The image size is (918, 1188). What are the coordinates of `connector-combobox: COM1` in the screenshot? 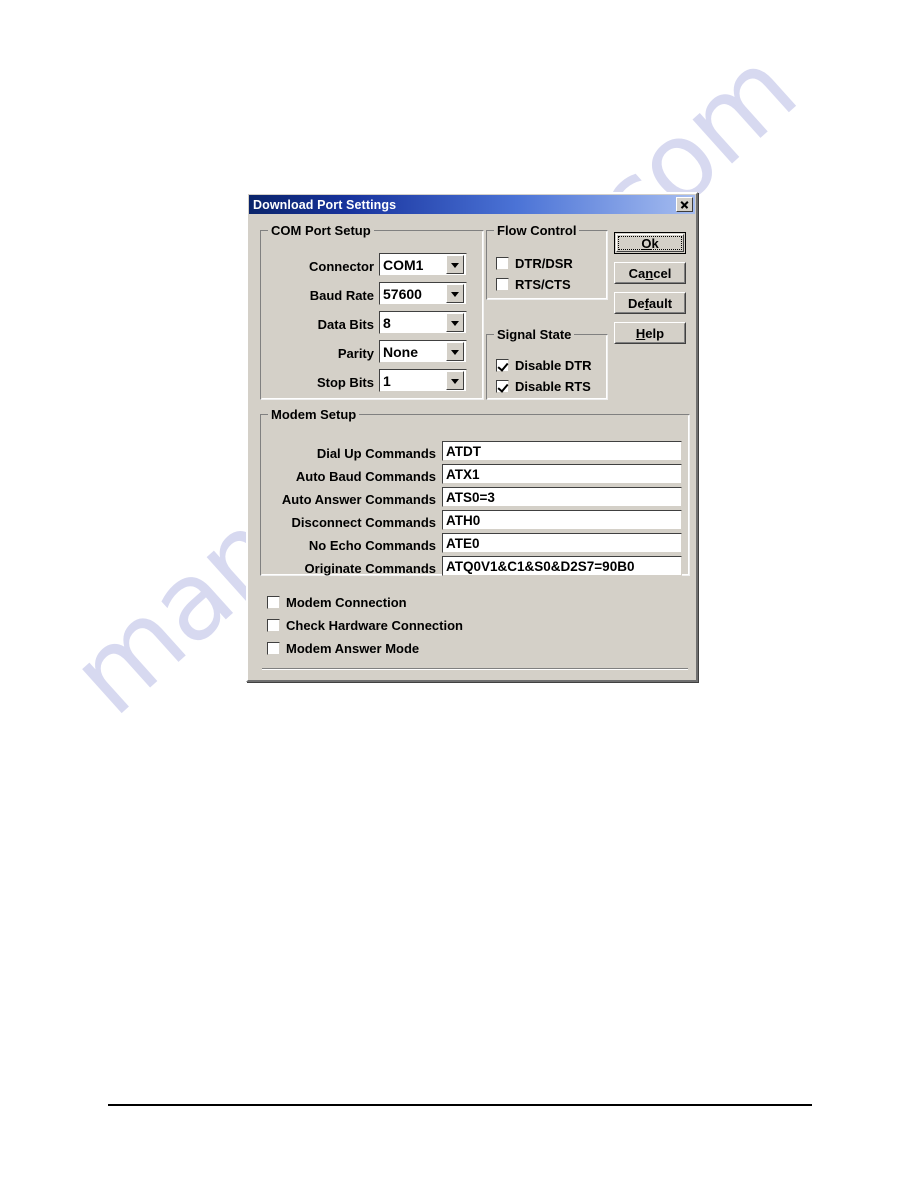 It's located at (423, 264).